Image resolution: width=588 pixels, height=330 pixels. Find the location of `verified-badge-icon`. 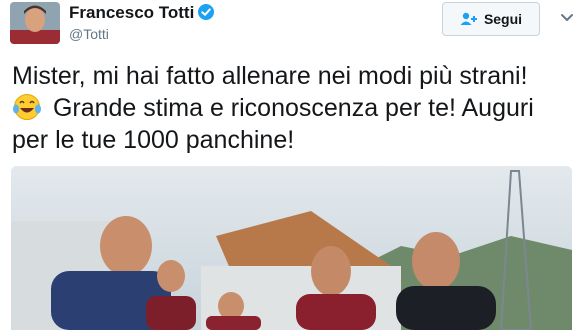

verified-badge-icon is located at coordinates (206, 12).